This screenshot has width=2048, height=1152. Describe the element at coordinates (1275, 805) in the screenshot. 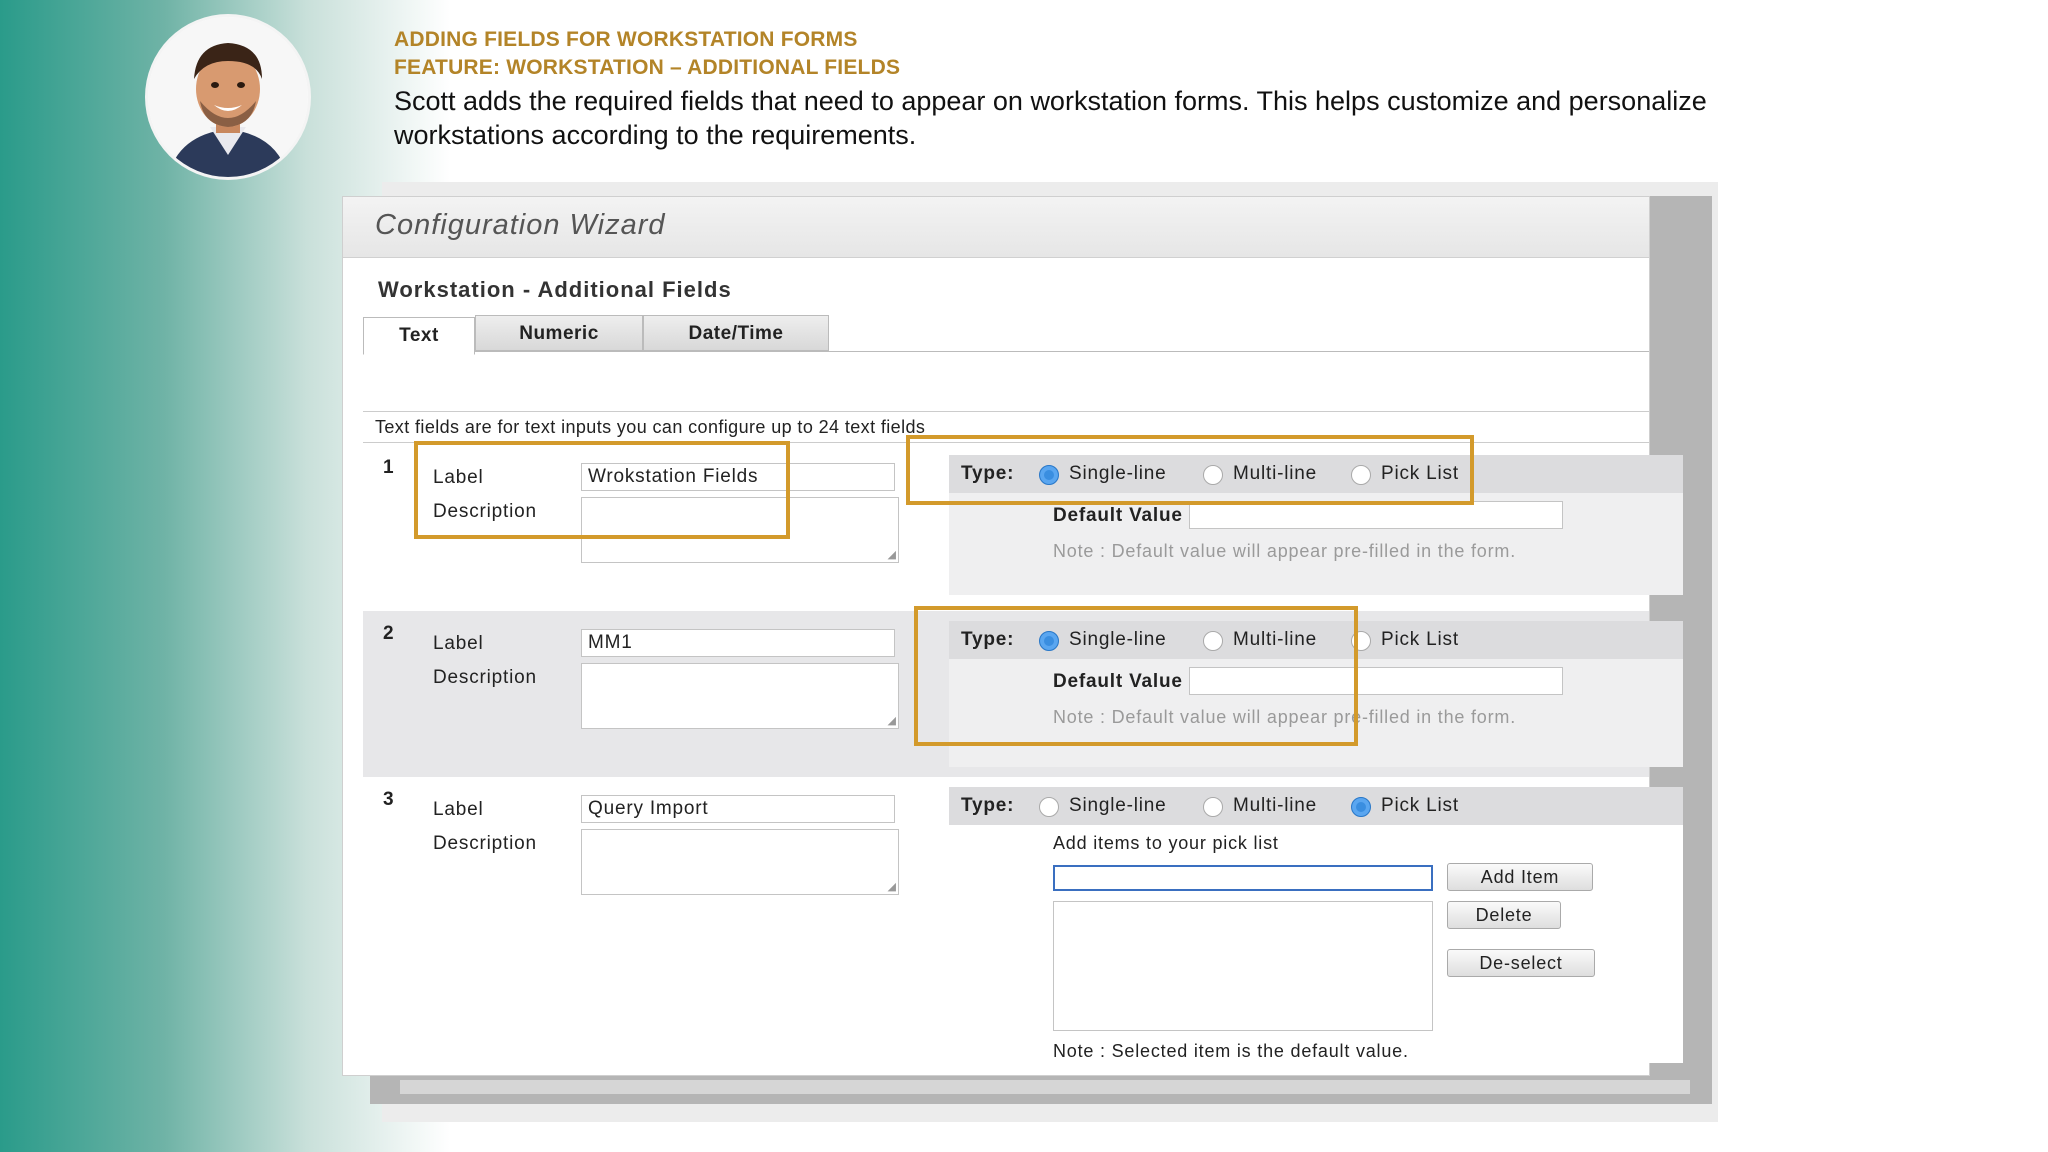

I see `multi-line-label: Multi-line` at that location.